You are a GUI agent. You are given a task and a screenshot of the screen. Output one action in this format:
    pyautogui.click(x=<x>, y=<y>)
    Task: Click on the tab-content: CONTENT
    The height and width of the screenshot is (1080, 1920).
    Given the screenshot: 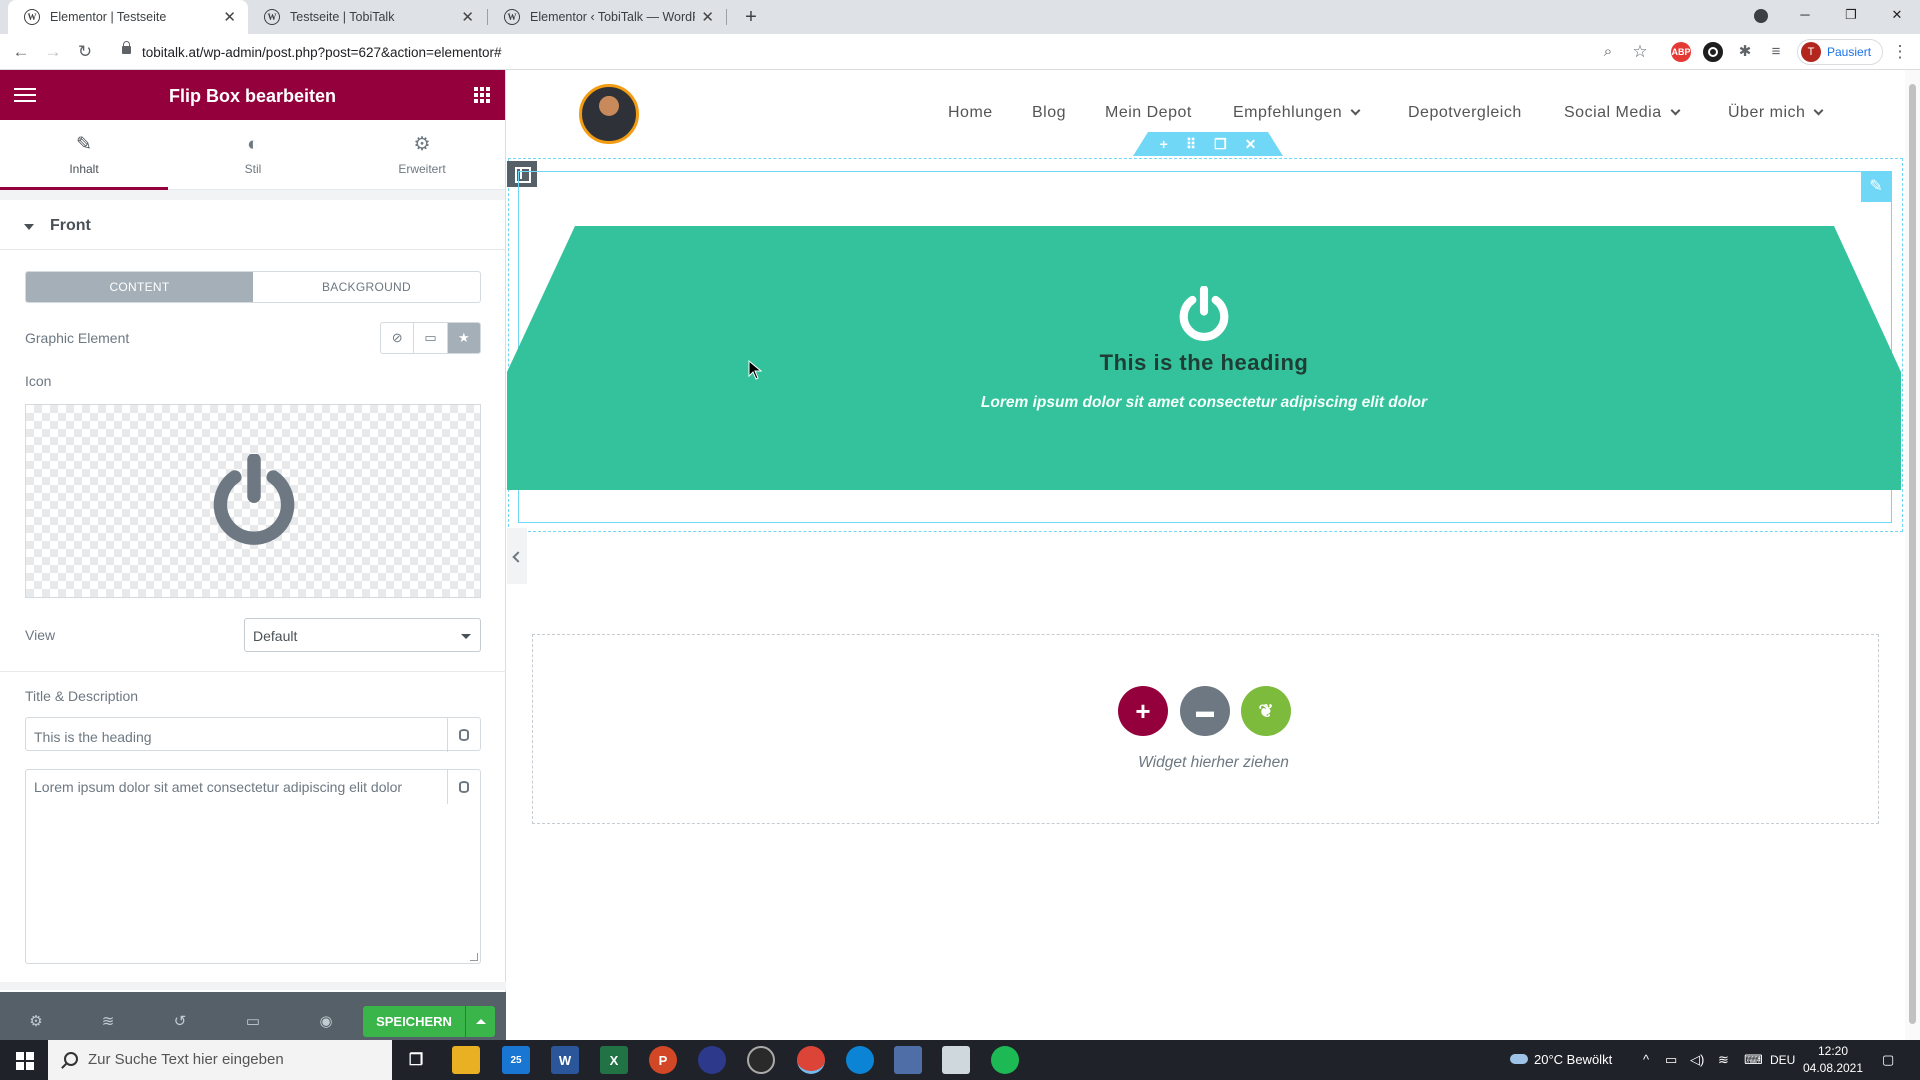 What is the action you would take?
    pyautogui.click(x=139, y=287)
    